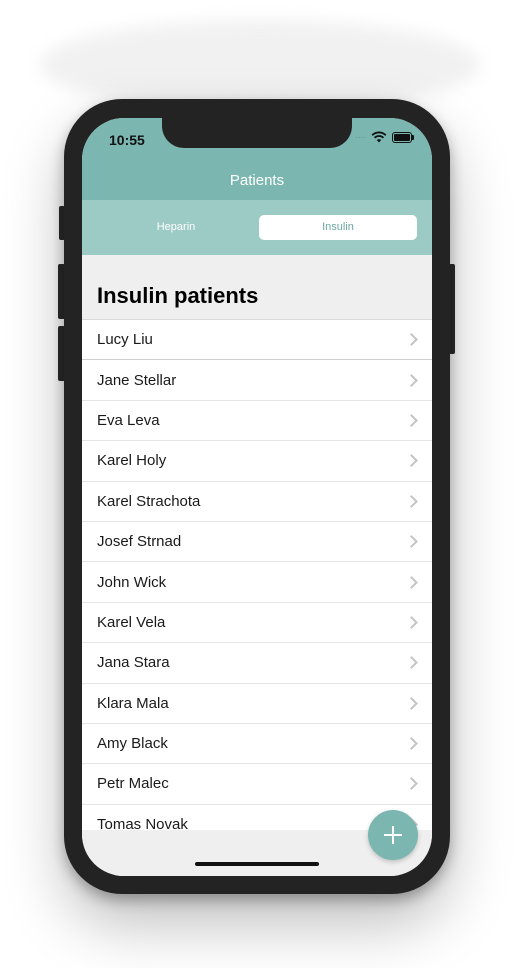 The width and height of the screenshot is (514, 968). I want to click on nav-title: Patients, so click(257, 180).